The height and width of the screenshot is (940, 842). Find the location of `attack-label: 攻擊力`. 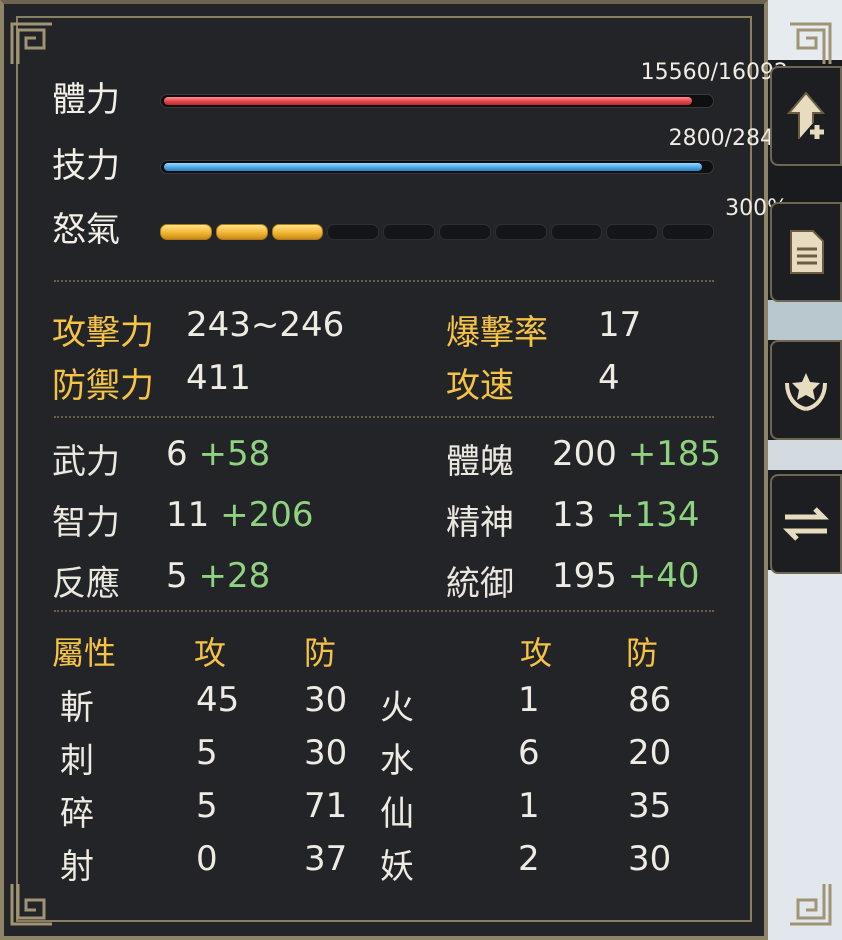

attack-label: 攻擊力 is located at coordinates (103, 333).